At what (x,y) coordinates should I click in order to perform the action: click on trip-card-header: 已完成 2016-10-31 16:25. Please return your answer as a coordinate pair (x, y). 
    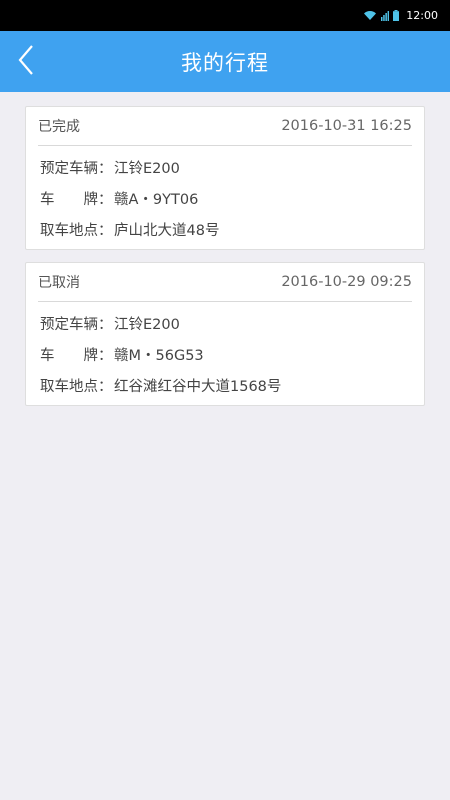
    Looking at the image, I should click on (225, 126).